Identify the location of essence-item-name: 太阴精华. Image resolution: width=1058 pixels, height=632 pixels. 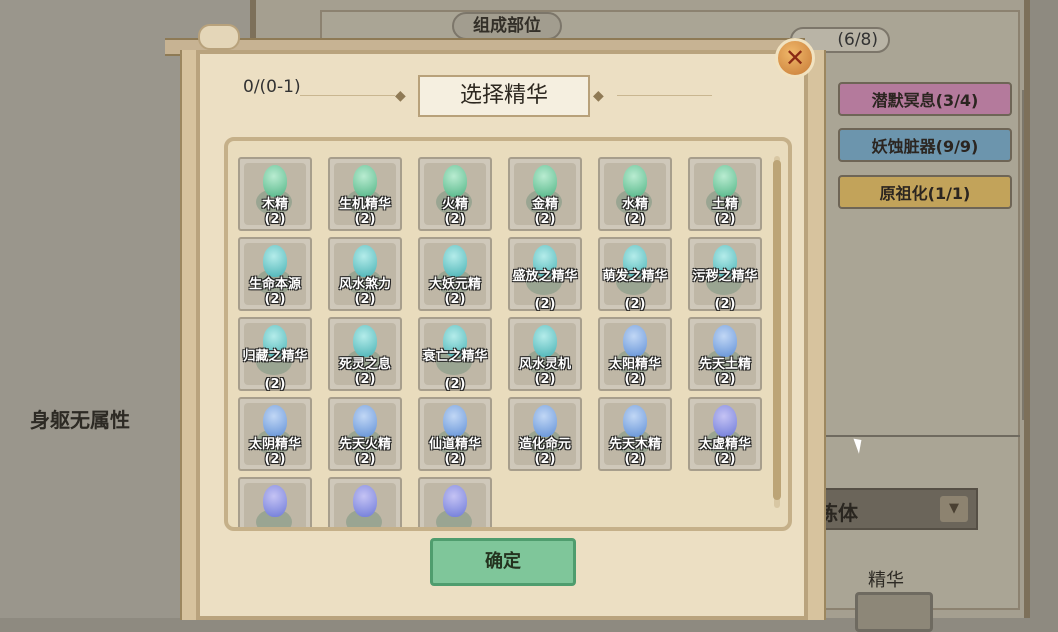
(274, 444).